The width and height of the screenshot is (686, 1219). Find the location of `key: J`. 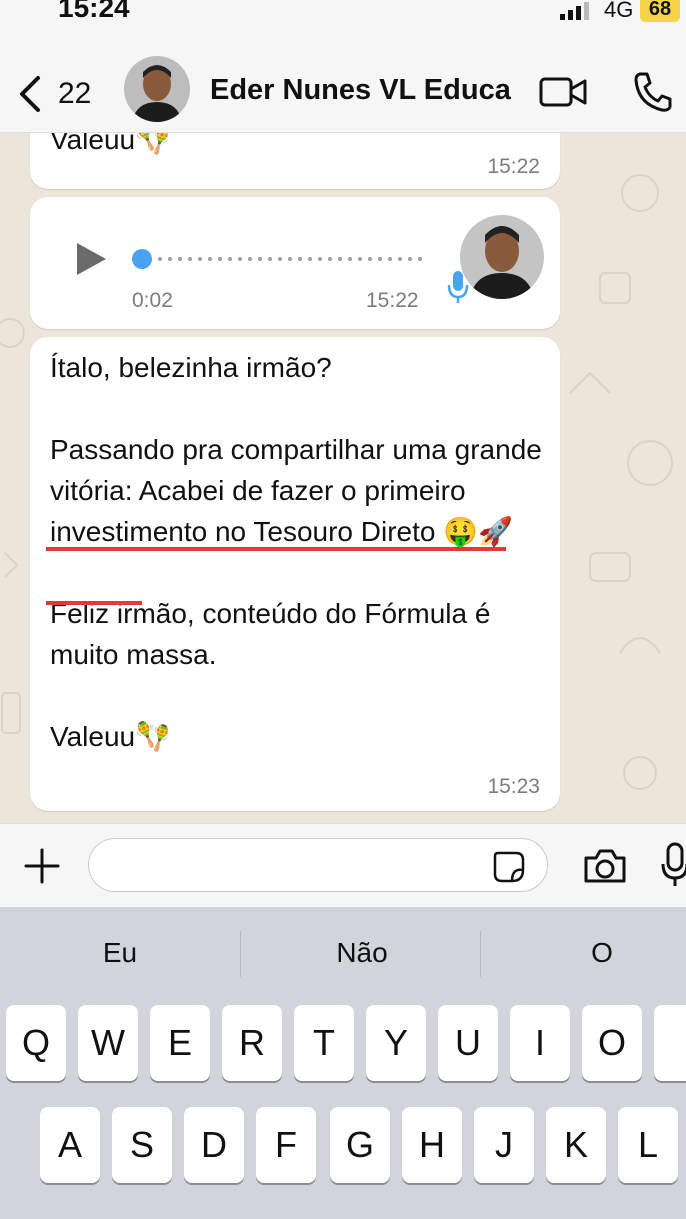

key: J is located at coordinates (504, 1145).